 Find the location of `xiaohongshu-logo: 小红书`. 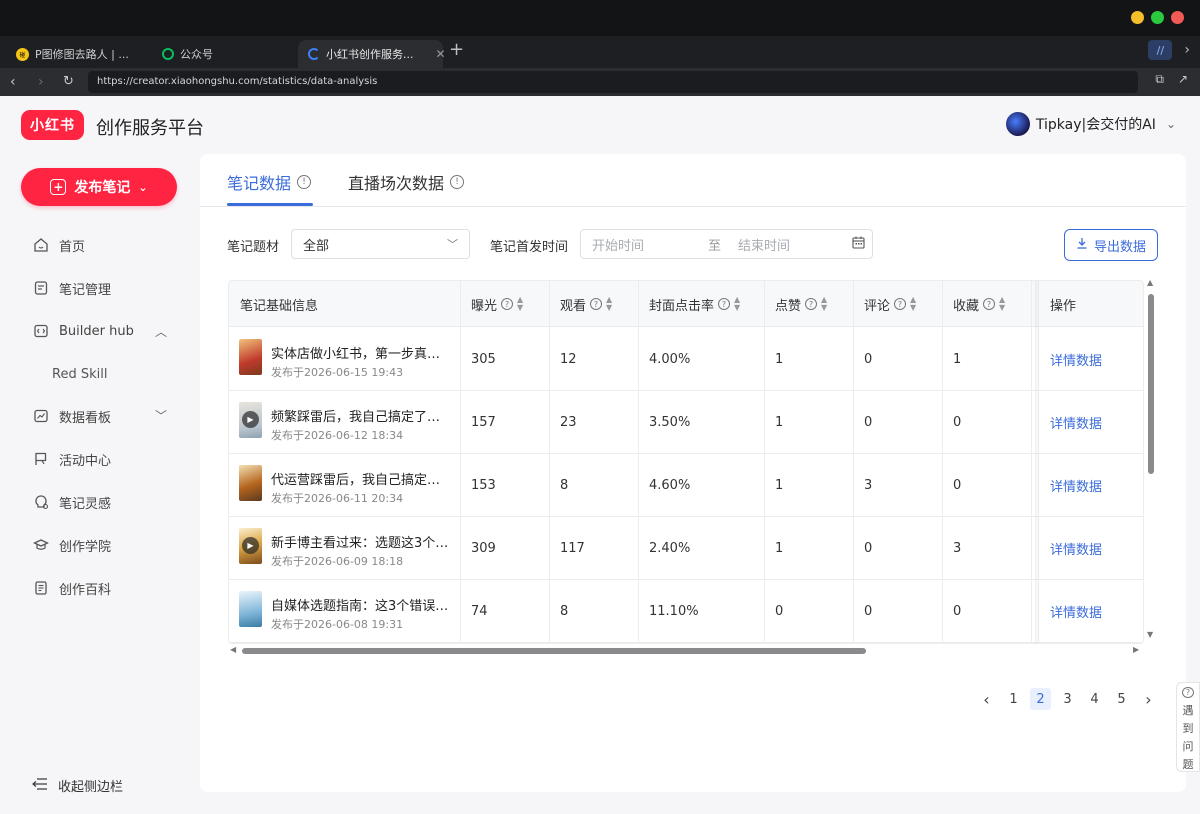

xiaohongshu-logo: 小红书 is located at coordinates (52, 125).